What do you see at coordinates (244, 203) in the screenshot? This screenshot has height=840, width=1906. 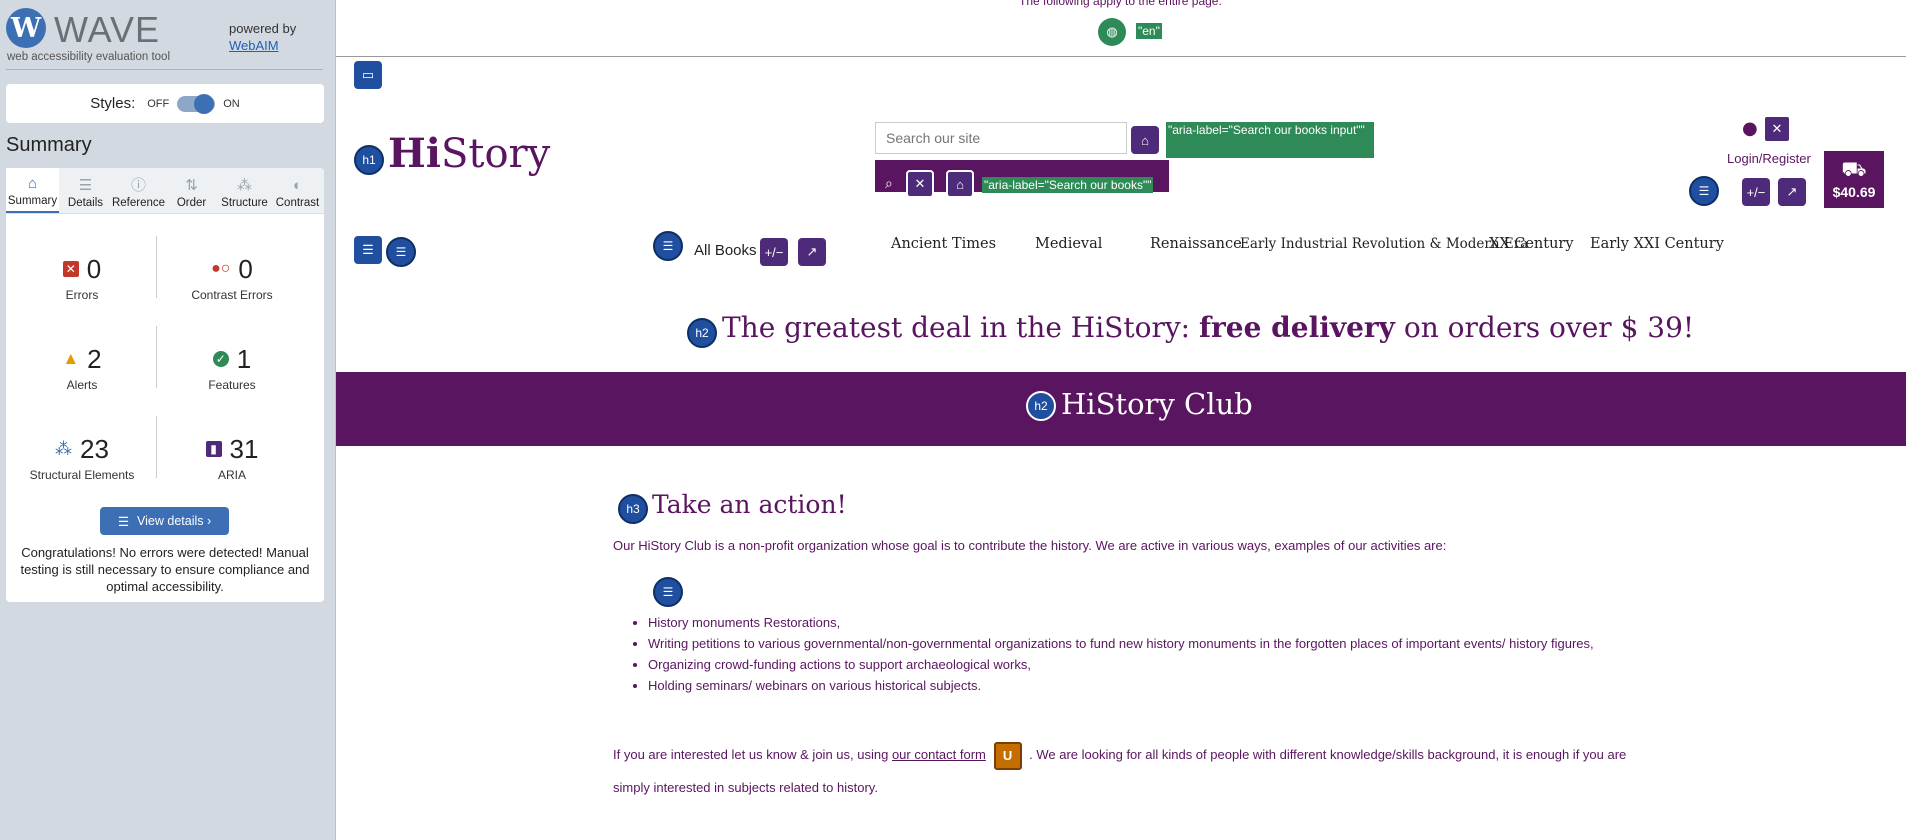 I see `tab-label: Structure` at bounding box center [244, 203].